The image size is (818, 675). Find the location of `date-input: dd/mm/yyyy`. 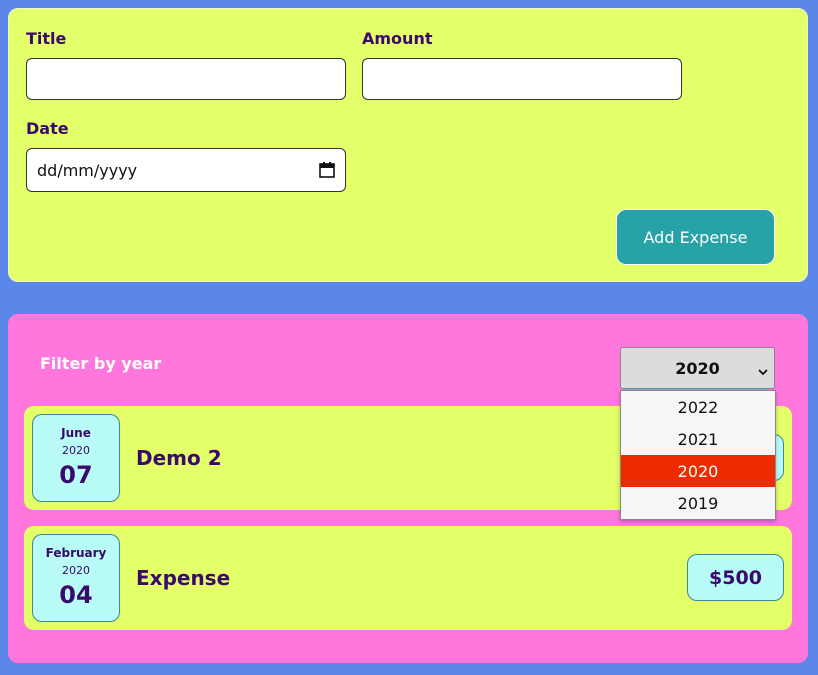

date-input: dd/mm/yyyy is located at coordinates (186, 170).